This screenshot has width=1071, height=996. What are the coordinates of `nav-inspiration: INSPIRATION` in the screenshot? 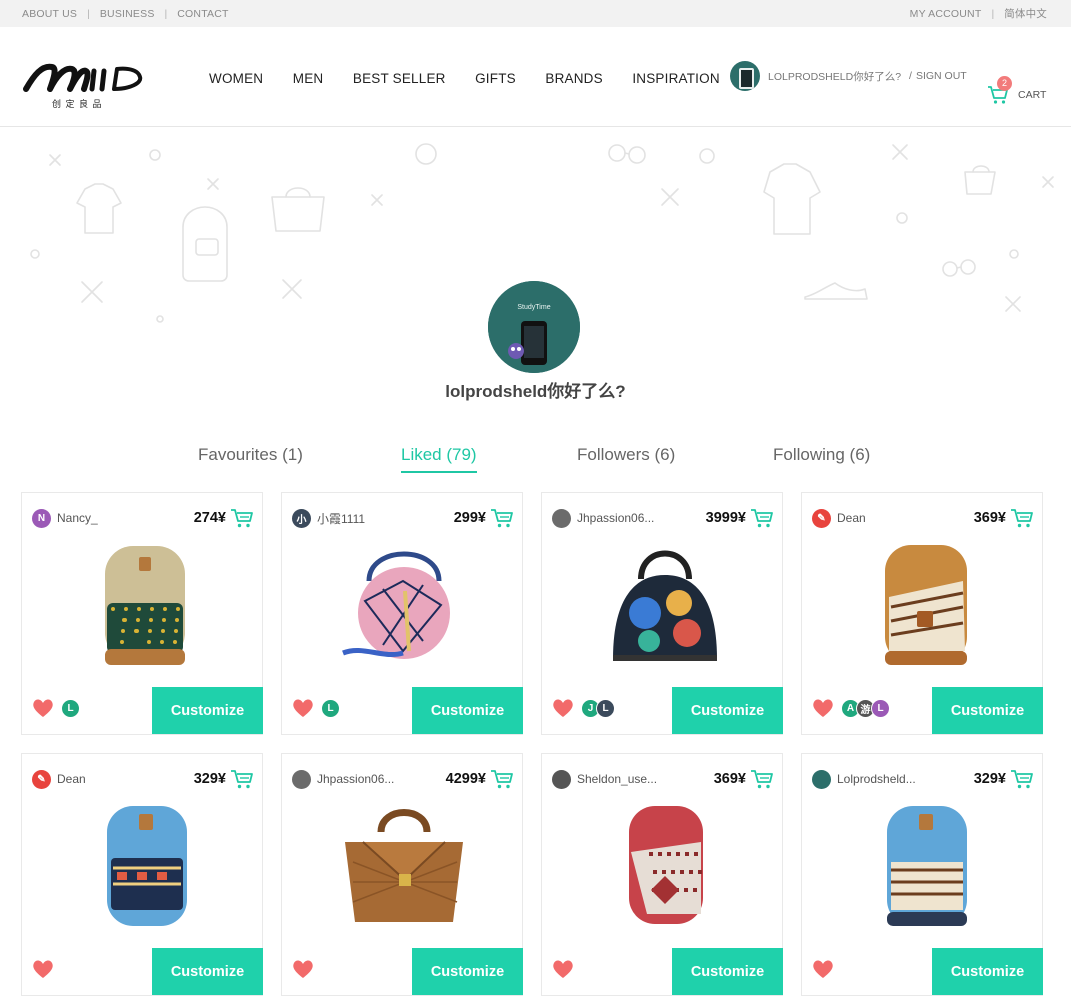 It's located at (675, 78).